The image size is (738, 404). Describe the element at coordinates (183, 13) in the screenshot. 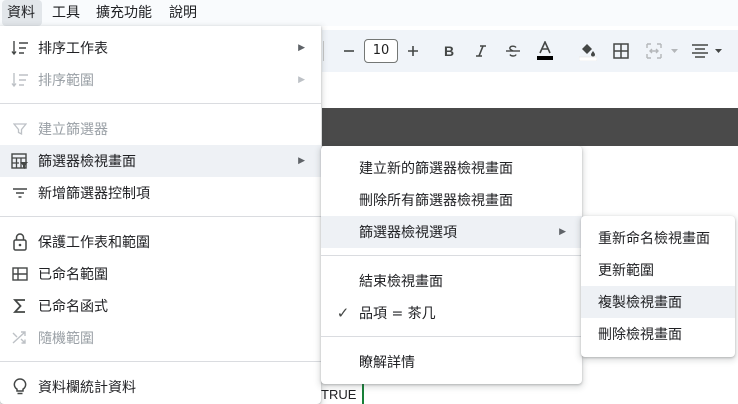

I see `menu-help: 說明` at that location.